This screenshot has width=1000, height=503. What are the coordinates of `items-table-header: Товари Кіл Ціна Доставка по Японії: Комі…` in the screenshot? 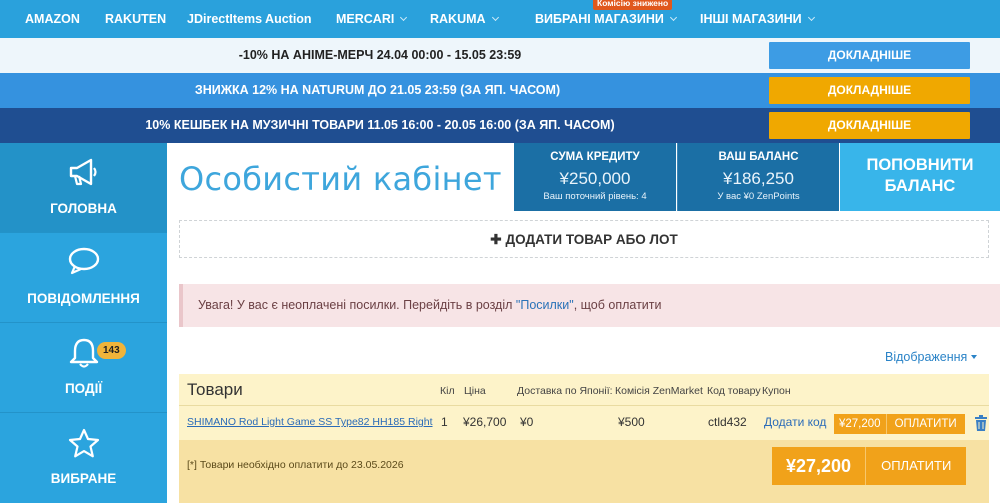 It's located at (584, 390).